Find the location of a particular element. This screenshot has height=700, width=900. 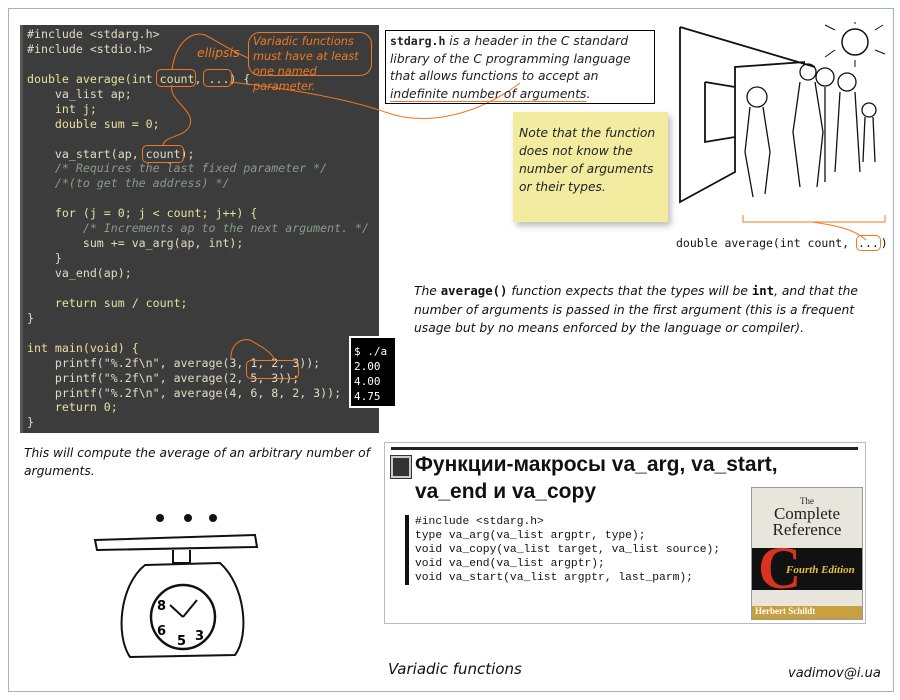

text: The is located at coordinates (427, 291).